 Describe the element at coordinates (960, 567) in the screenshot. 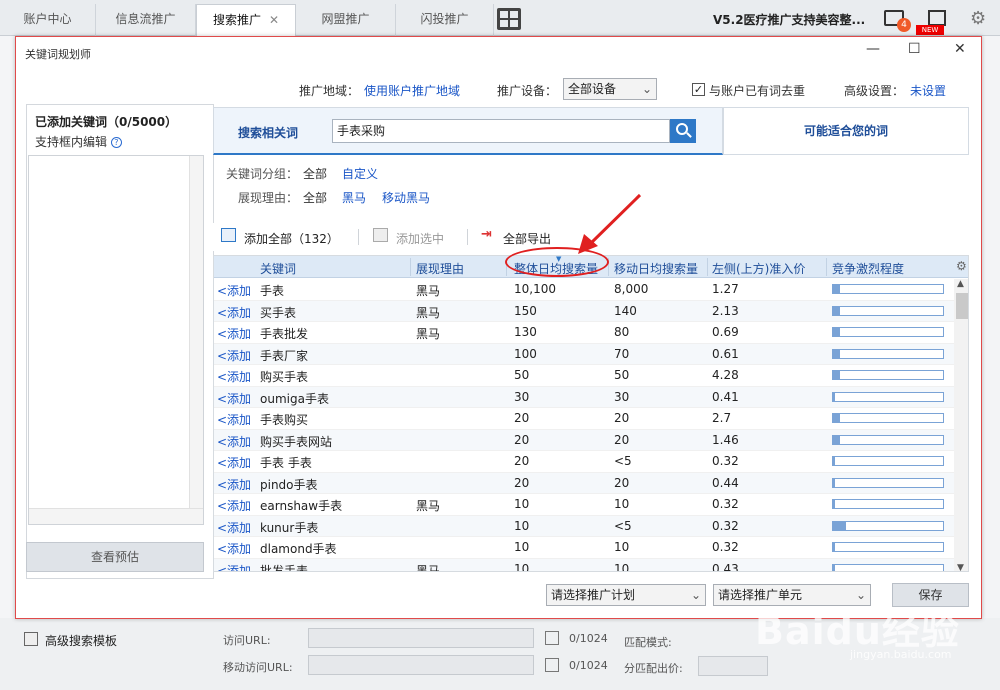

I see `scroll-down-icon: ▼` at that location.